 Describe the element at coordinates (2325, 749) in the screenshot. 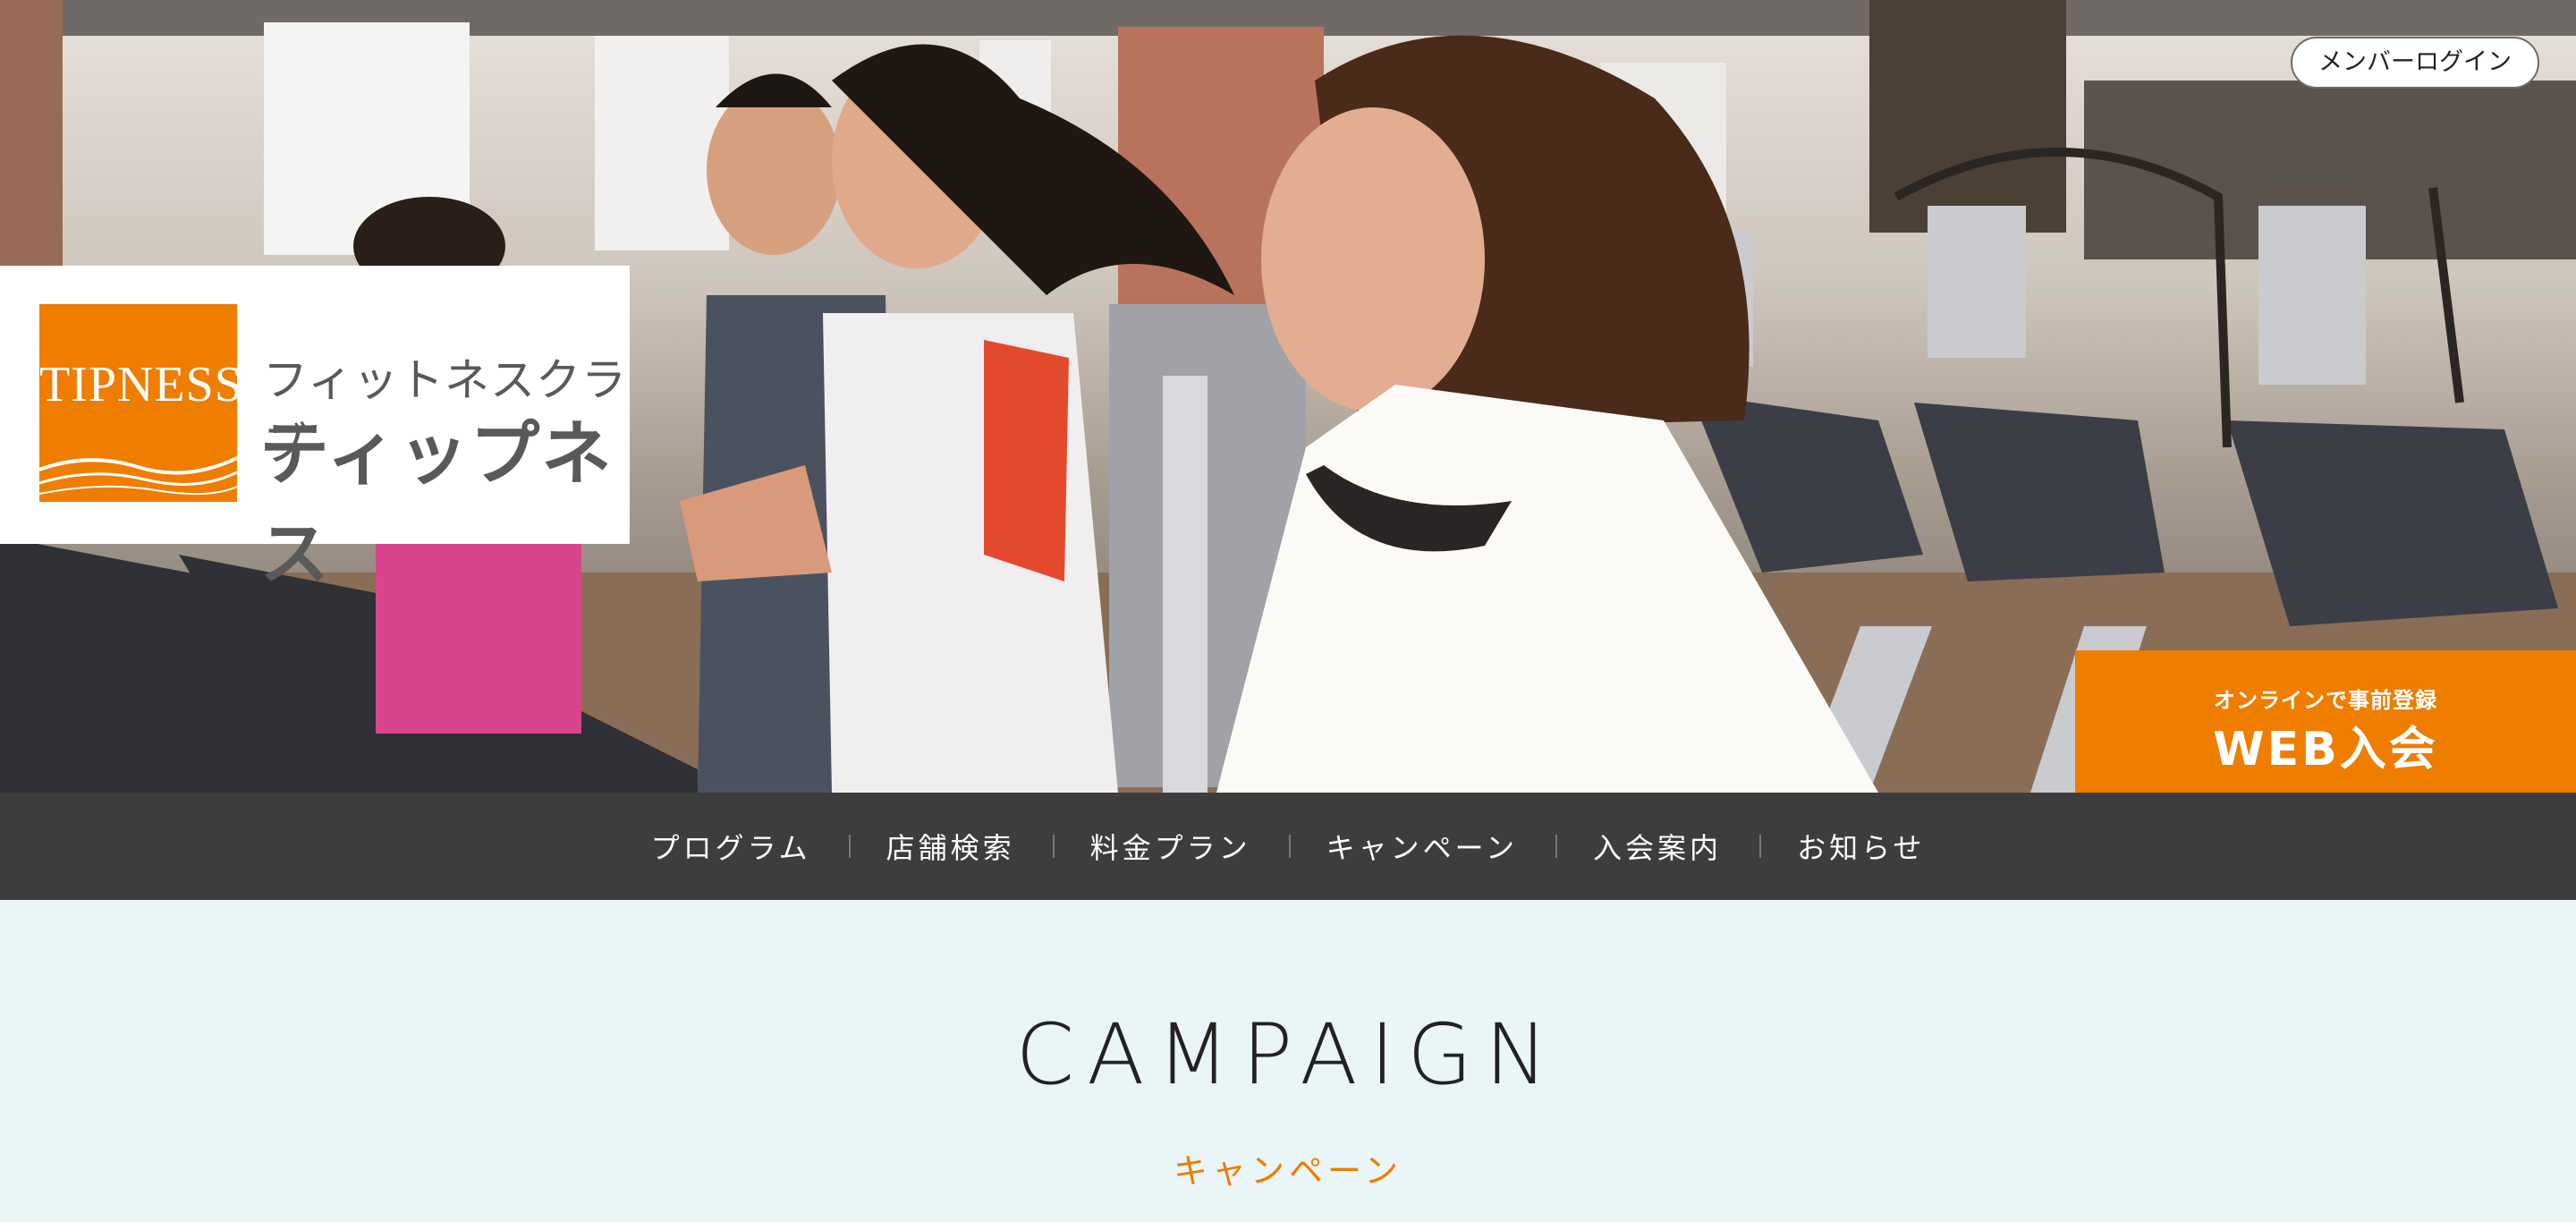

I see `web-join-label: WEB入会` at that location.